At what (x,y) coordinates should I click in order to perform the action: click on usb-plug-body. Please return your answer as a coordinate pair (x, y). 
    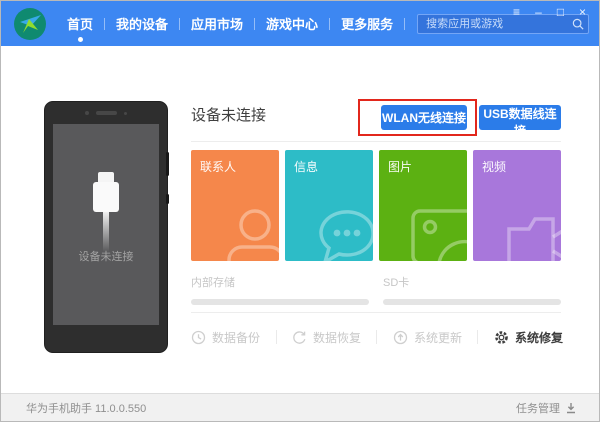
    Looking at the image, I should click on (106, 197).